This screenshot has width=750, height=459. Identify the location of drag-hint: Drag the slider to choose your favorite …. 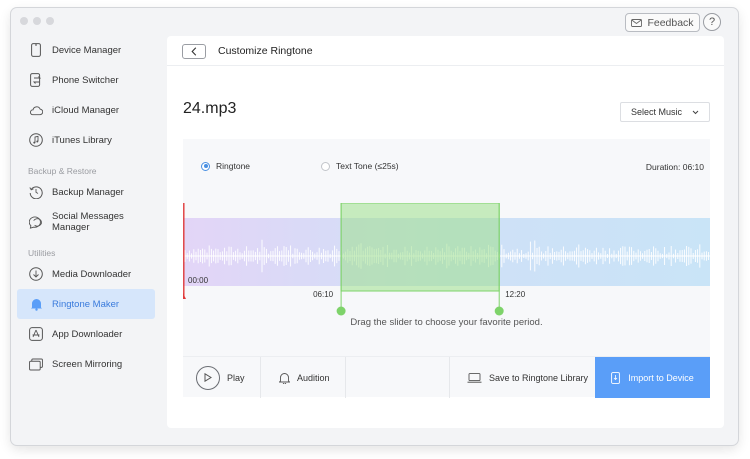
(446, 322).